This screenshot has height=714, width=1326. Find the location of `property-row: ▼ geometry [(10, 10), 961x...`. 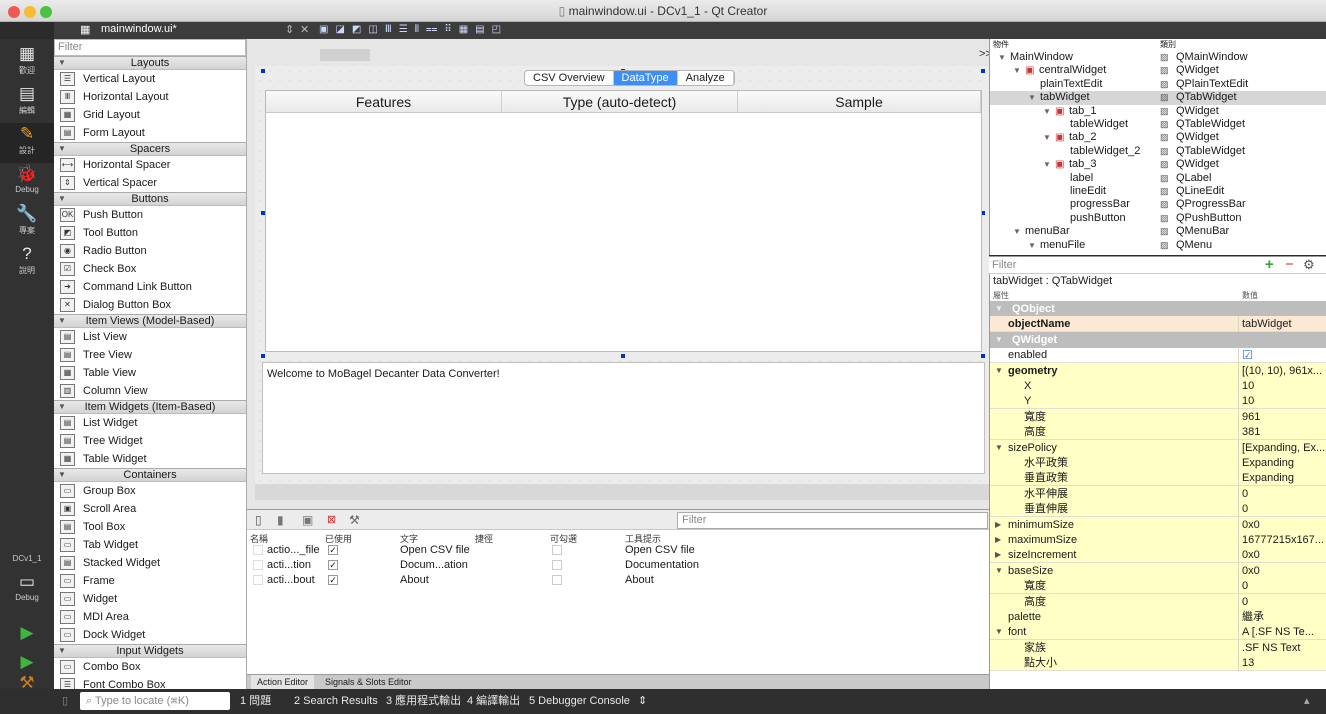

property-row: ▼ geometry [(10, 10), 961x... is located at coordinates (1158, 370).